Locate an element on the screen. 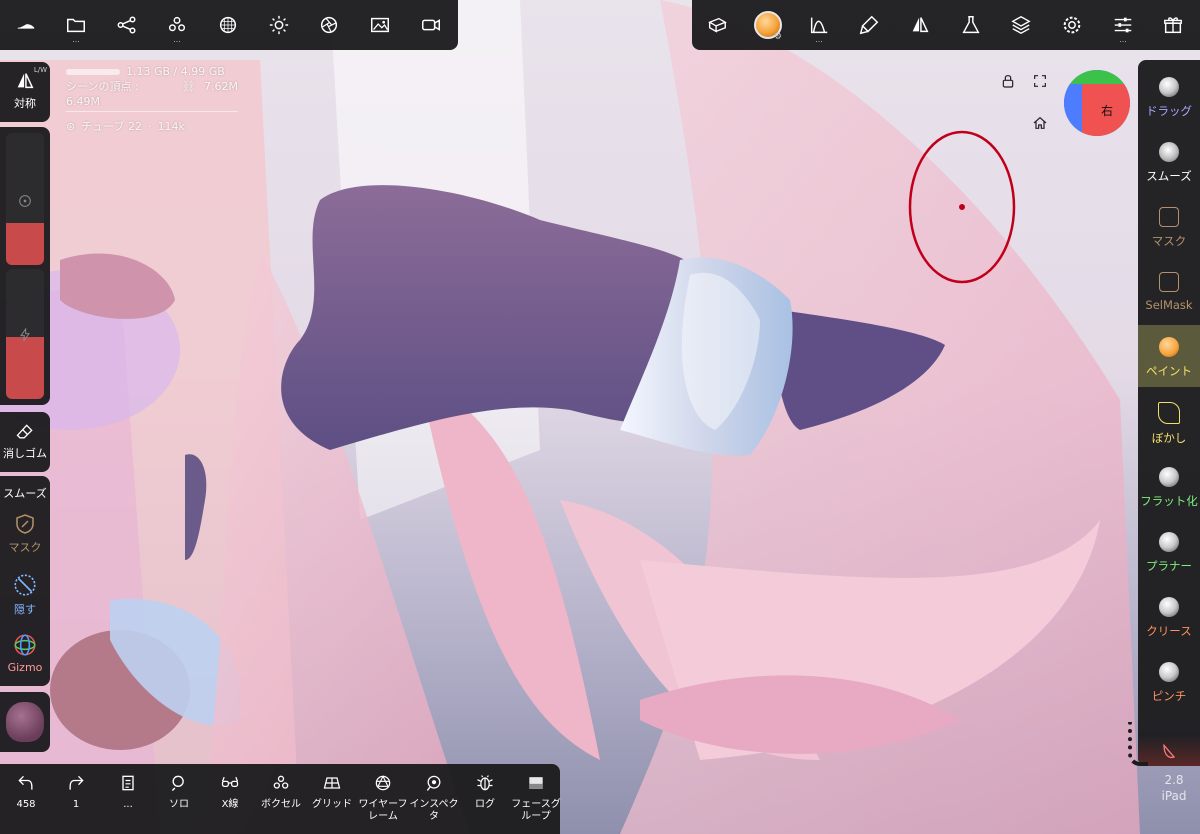 This screenshot has width=1200, height=834. hide-button: 隠す is located at coordinates (25, 594).